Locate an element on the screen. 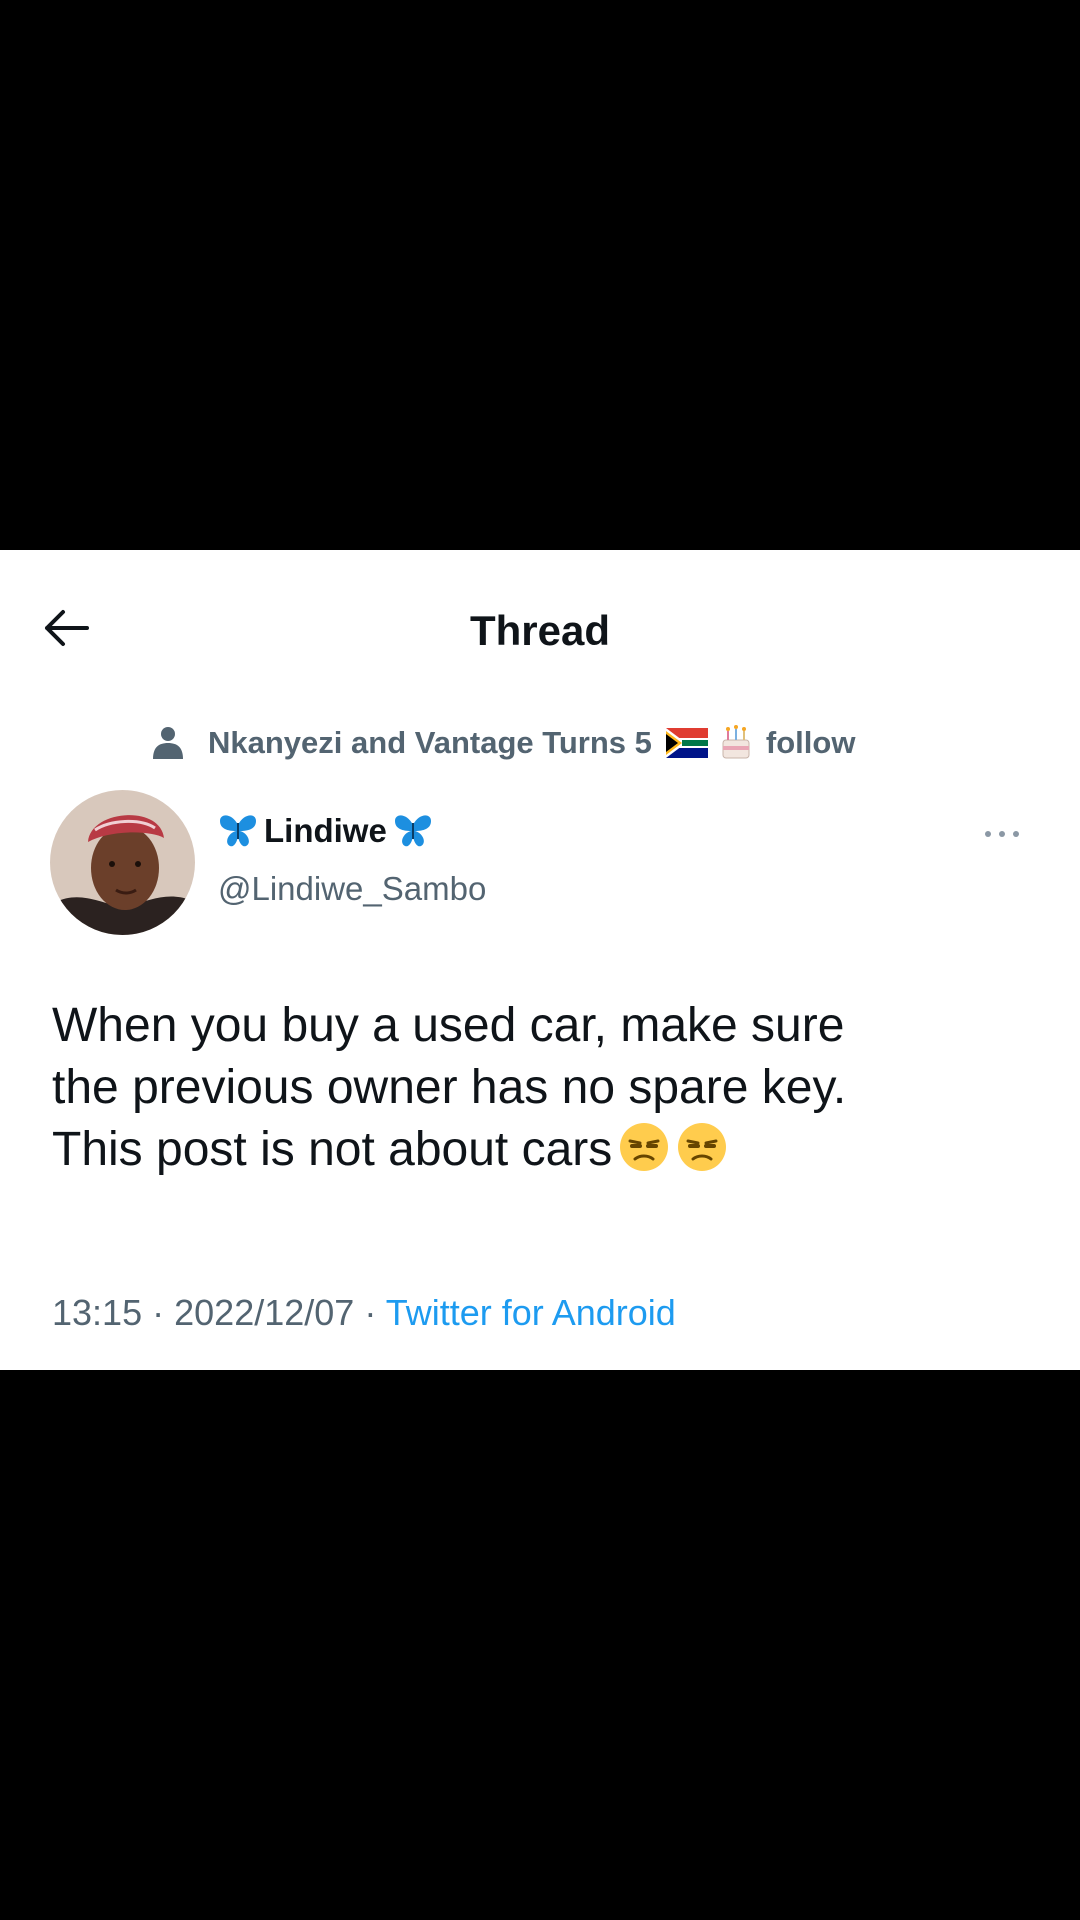 This screenshot has width=1080, height=1920. tweet-meta: 13:15 · 2022/12/07 · Twitter for Android is located at coordinates (364, 1313).